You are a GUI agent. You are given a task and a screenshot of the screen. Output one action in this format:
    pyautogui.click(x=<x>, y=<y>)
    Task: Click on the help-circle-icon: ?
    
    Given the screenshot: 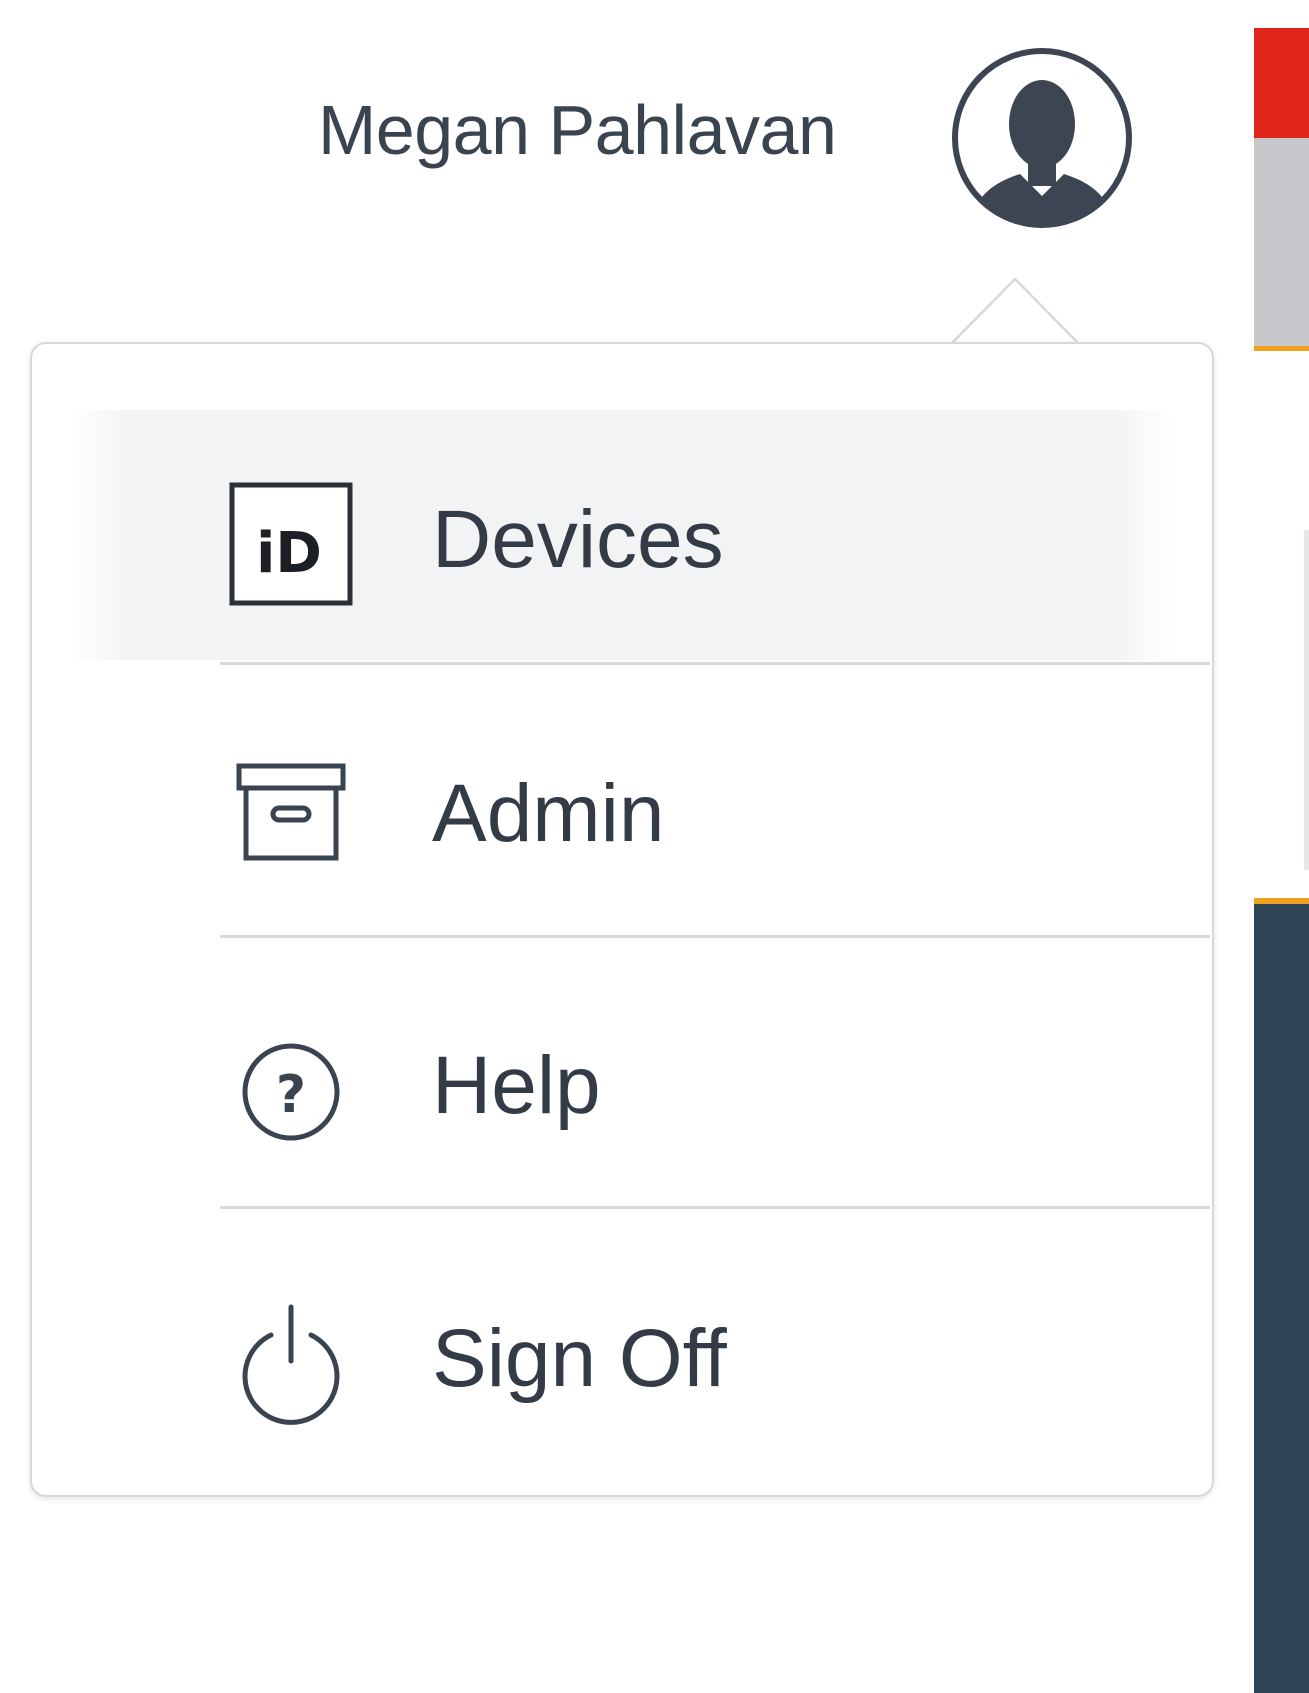 What is the action you would take?
    pyautogui.click(x=292, y=1091)
    